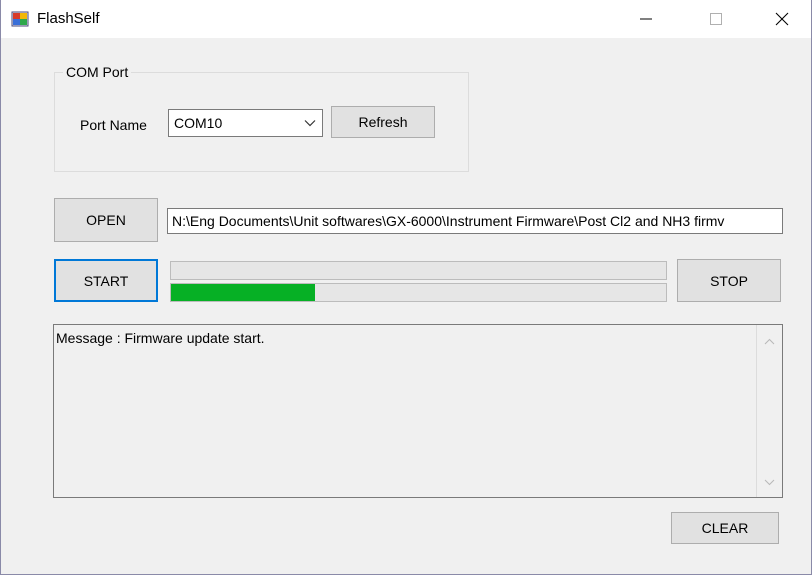 This screenshot has height=575, width=812. Describe the element at coordinates (418, 292) in the screenshot. I see `progress-bar-bottom` at that location.